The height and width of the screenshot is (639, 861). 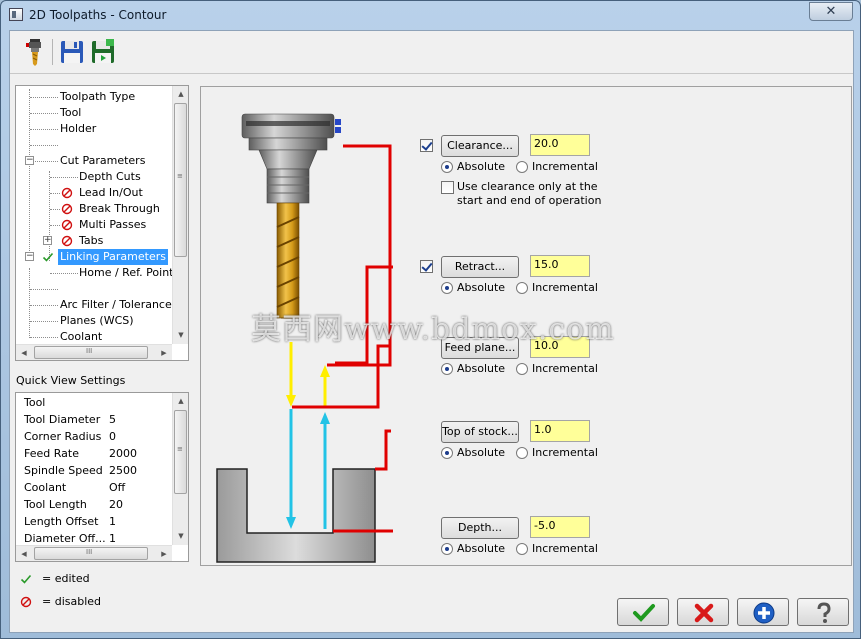 I want to click on collapse-linking-parameters-icon: −, so click(x=29, y=256).